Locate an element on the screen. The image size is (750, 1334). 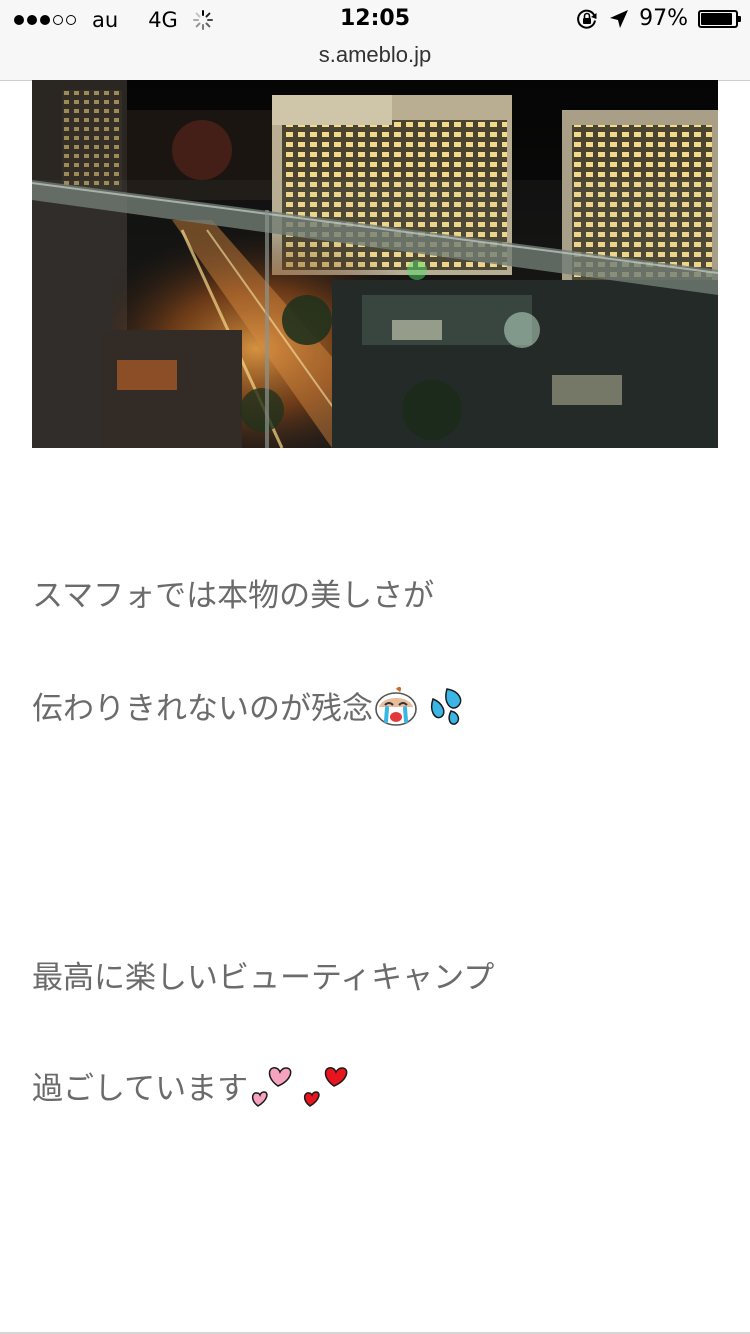
post-line-2: 伝わりきれないのが残念 is located at coordinates (249, 705).